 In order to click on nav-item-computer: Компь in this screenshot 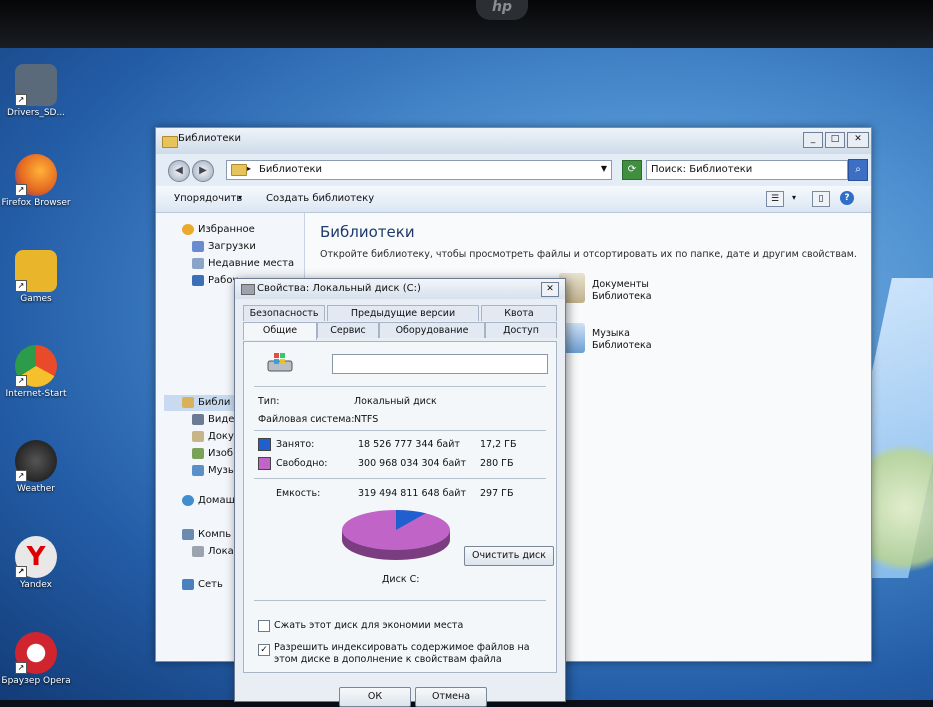, I will do `click(214, 534)`.